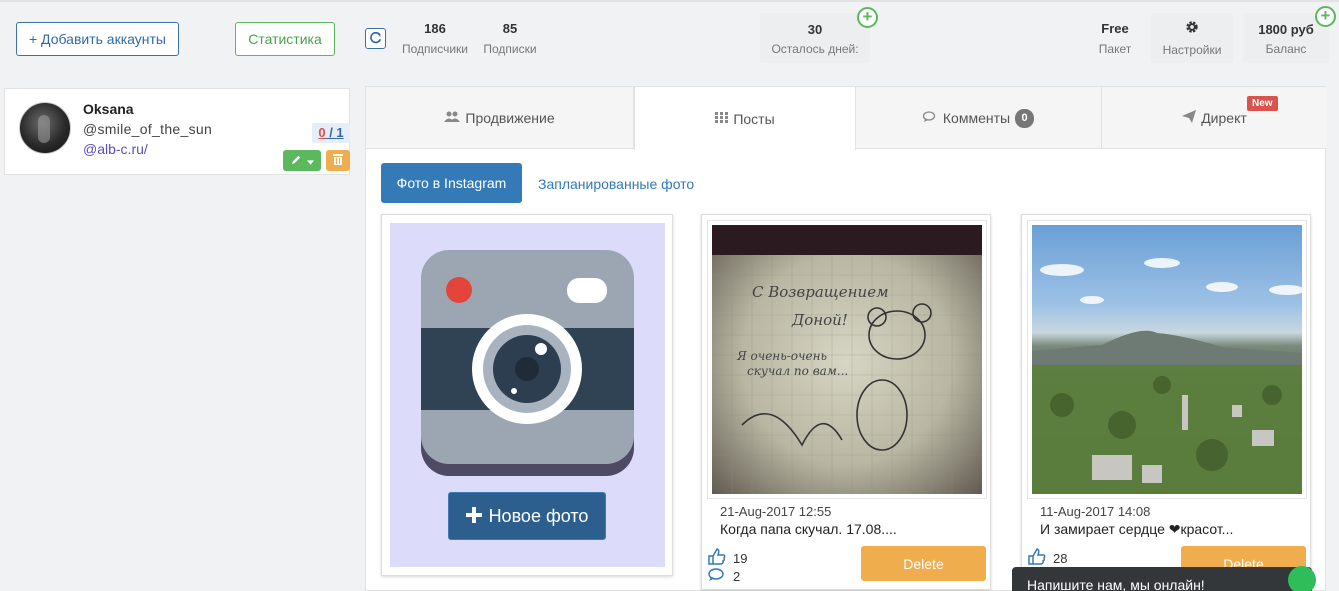 The image size is (1339, 591). I want to click on caret-down-icon, so click(310, 161).